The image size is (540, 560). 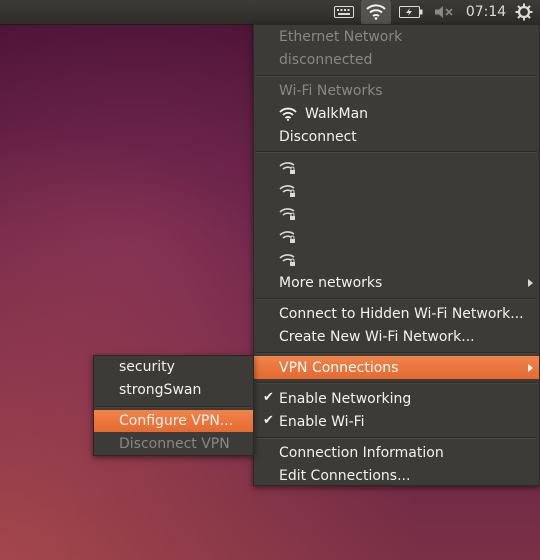 What do you see at coordinates (396, 136) in the screenshot?
I see `disconnect-item: Disconnect` at bounding box center [396, 136].